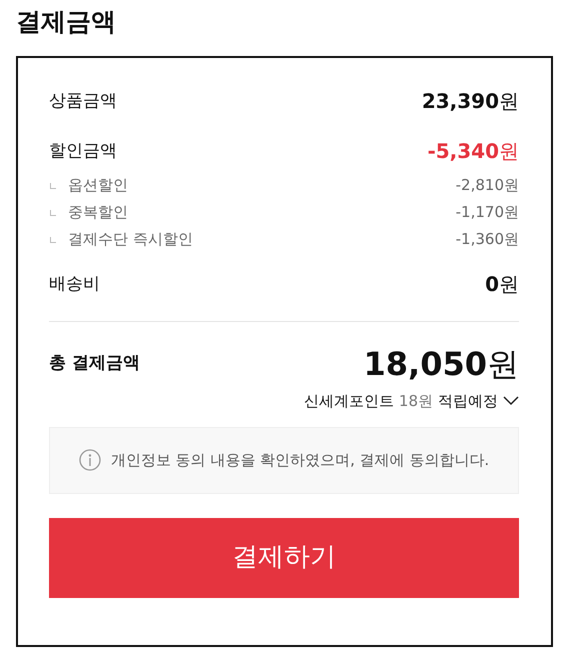  I want to click on row-amount: -1,170원, so click(487, 212).